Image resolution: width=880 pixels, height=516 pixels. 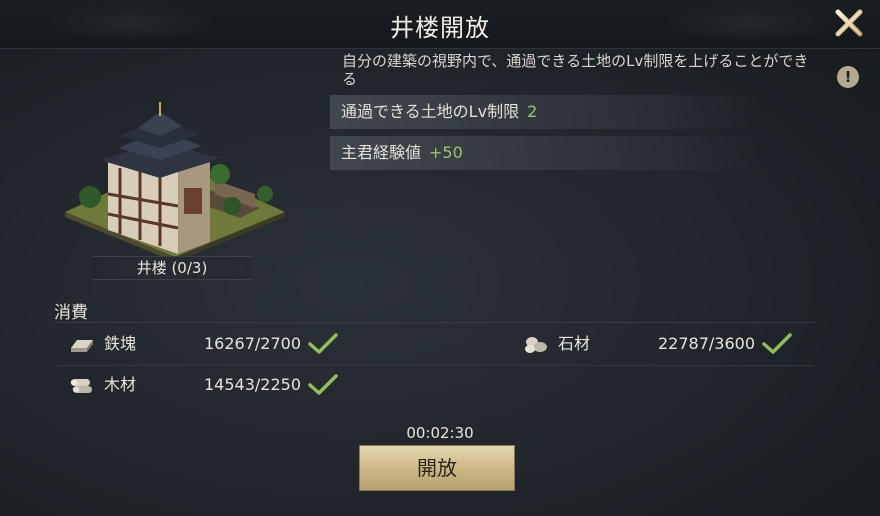 I want to click on iron-ingot-icon, so click(x=82, y=346).